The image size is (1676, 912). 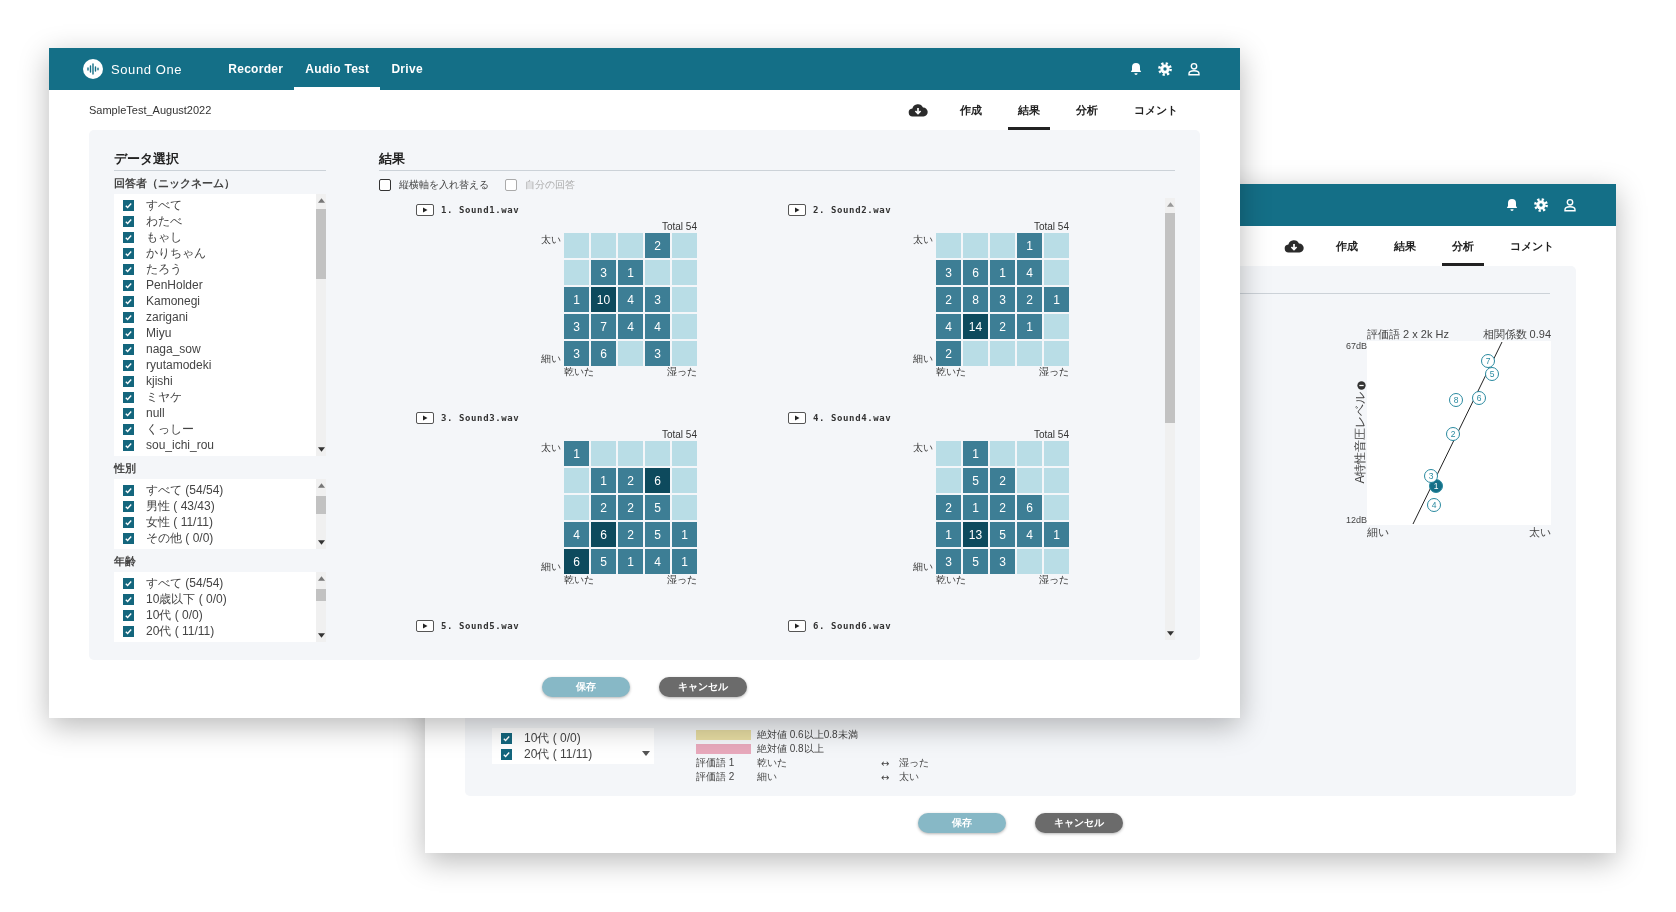 I want to click on term-name: 評価語 2, so click(x=716, y=777).